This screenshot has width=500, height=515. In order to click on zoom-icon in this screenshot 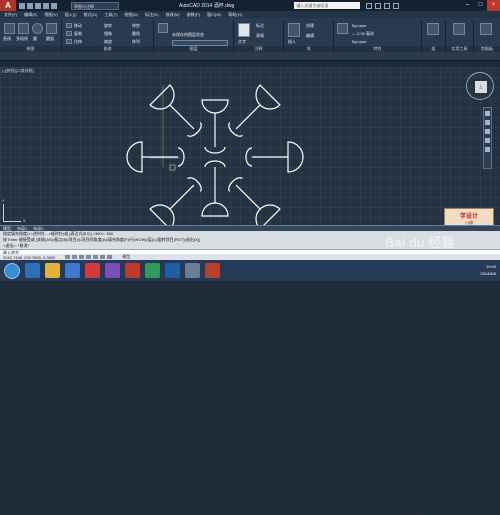, I will do `click(487, 131)`.